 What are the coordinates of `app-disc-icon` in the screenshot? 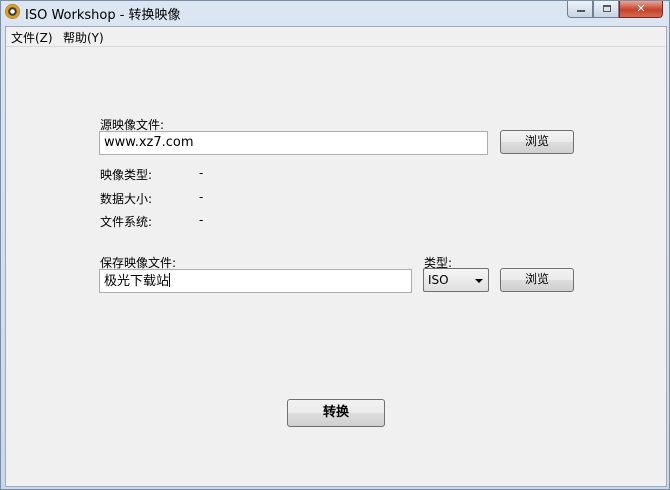 It's located at (12, 11).